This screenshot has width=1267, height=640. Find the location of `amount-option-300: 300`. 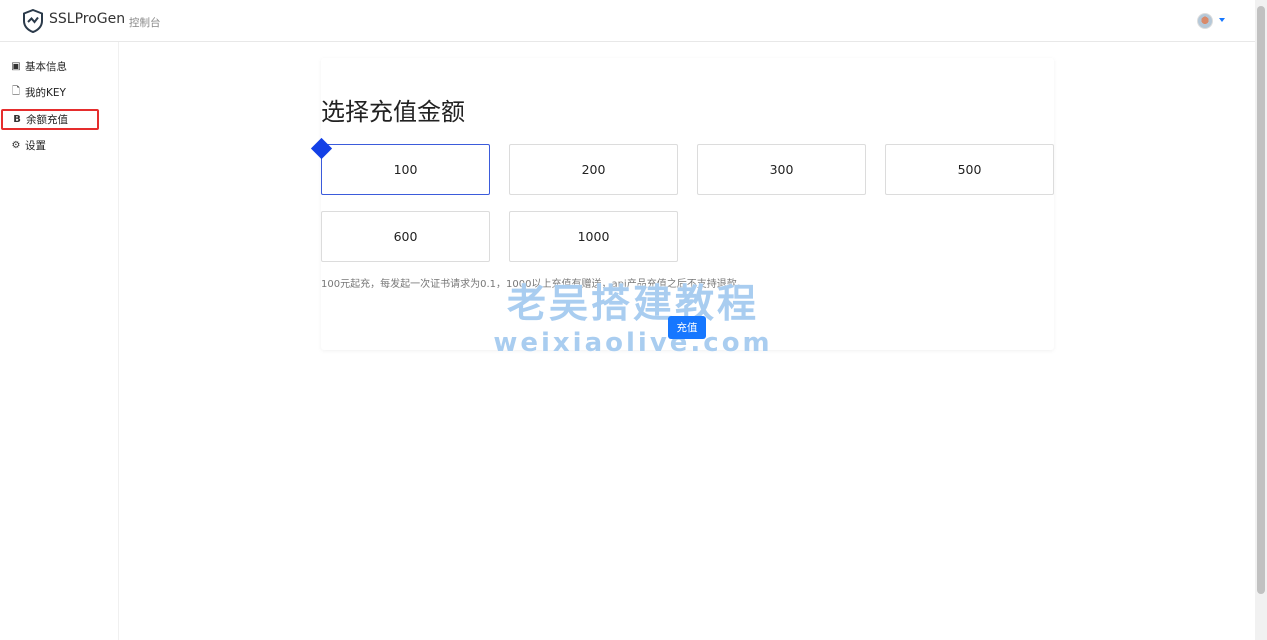

amount-option-300: 300 is located at coordinates (781, 169).